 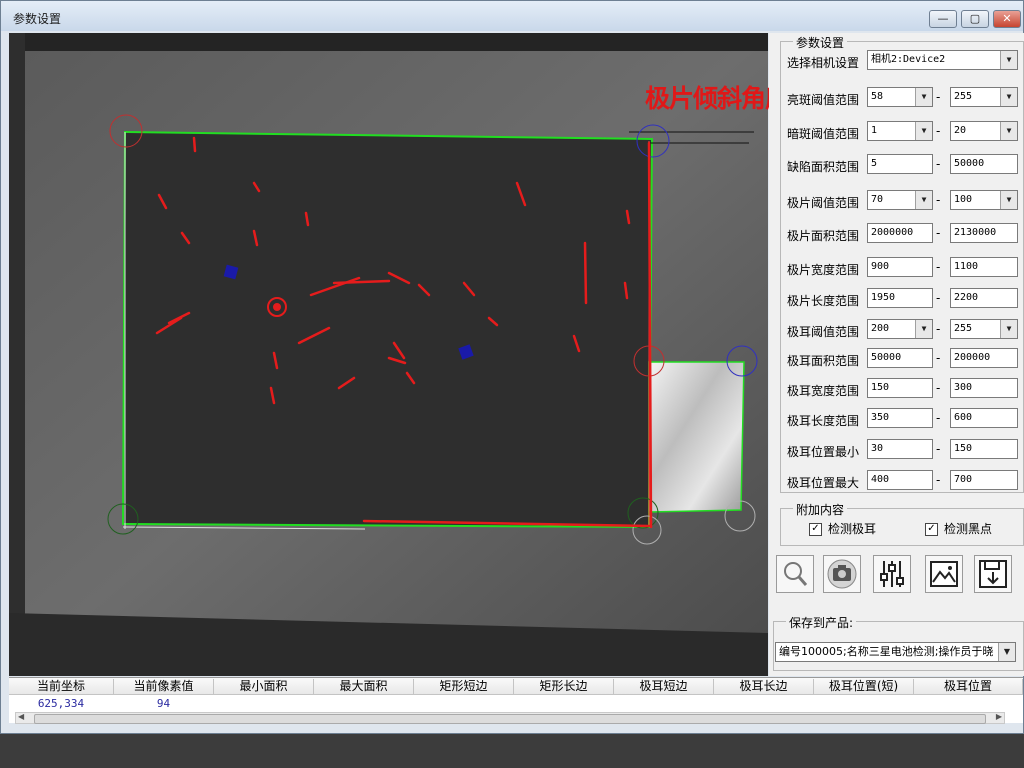 I want to click on param-max-input: 300, so click(x=984, y=388).